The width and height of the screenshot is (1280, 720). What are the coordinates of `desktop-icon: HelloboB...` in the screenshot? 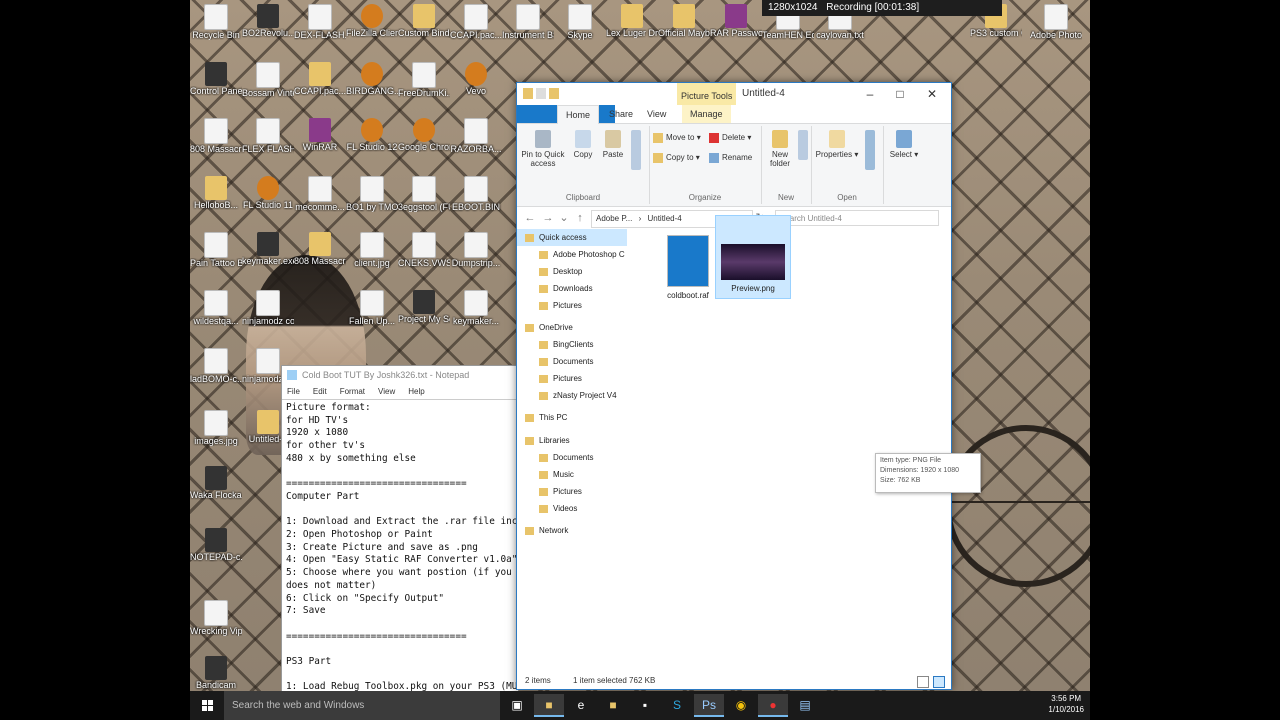 It's located at (216, 200).